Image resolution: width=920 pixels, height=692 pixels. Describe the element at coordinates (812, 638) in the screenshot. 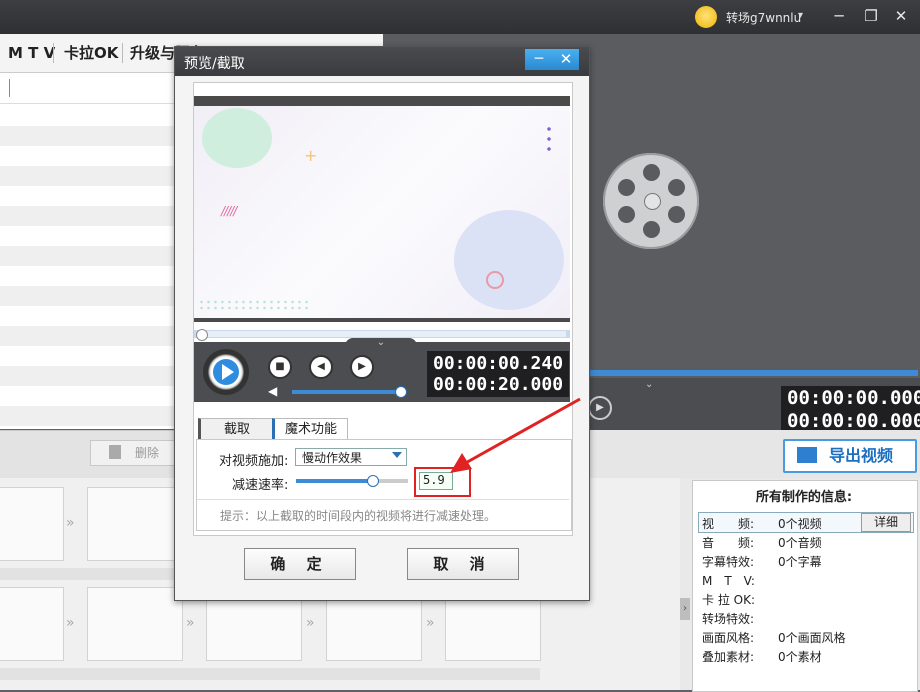

I see `info-value-style: 0个画面风格` at that location.